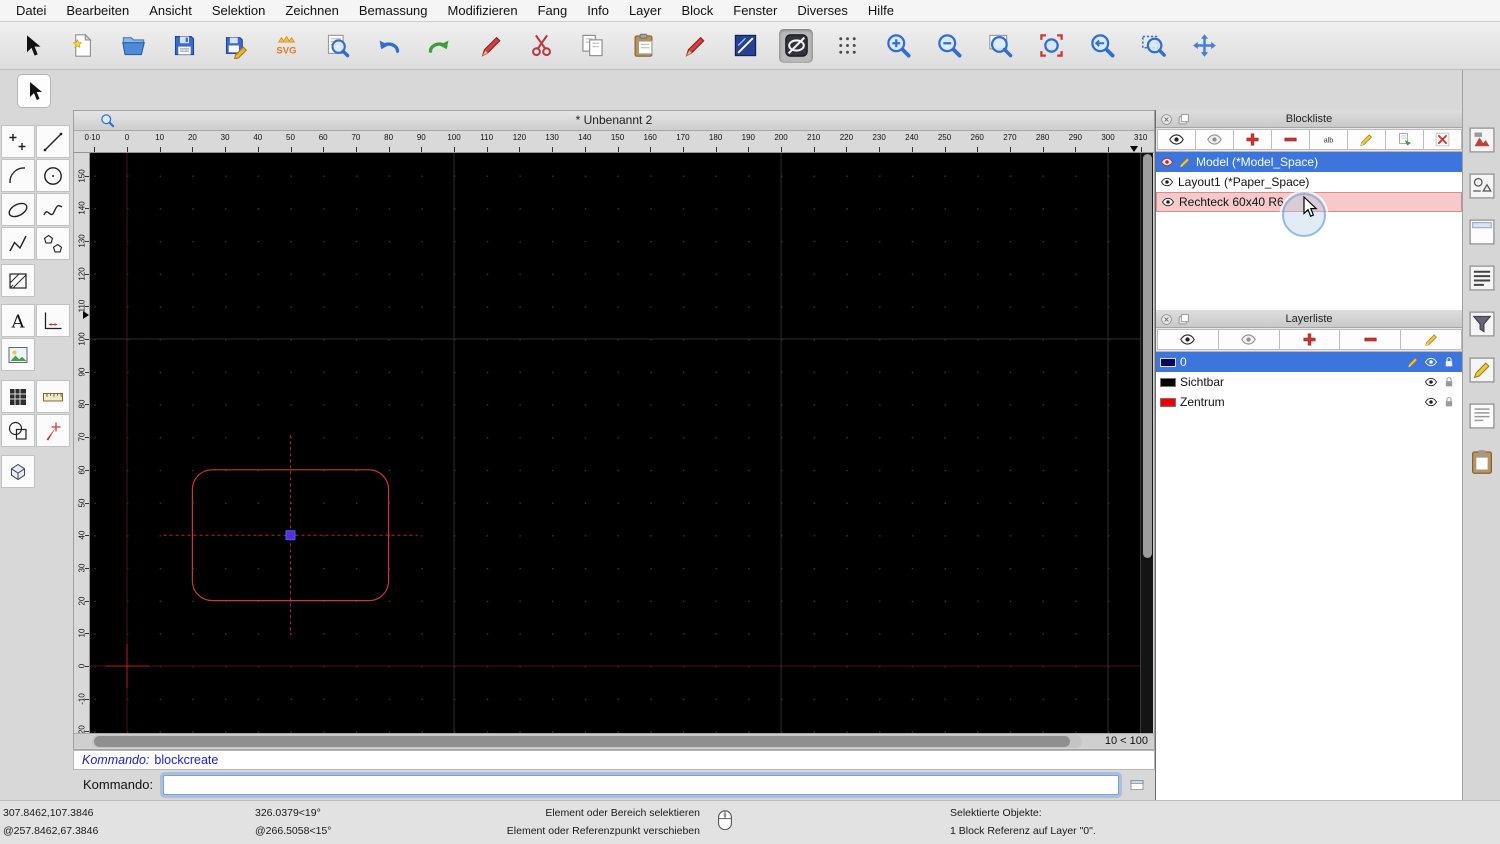  Describe the element at coordinates (490, 46) in the screenshot. I see `attributes-pen-button` at that location.